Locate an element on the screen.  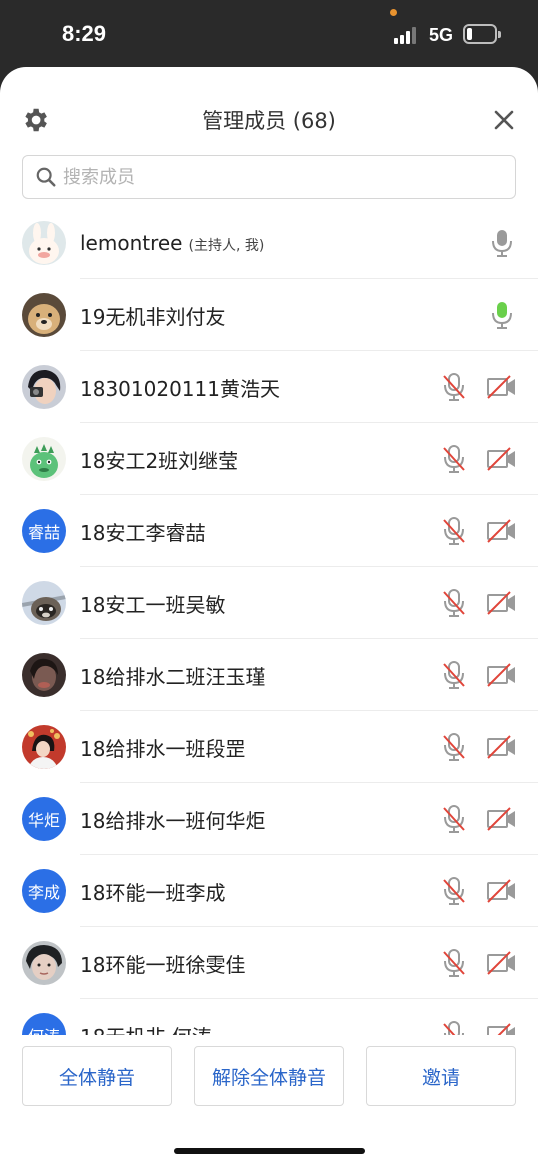
member-name: 18给排水二班汪玉瑾 is located at coordinates (172, 675).